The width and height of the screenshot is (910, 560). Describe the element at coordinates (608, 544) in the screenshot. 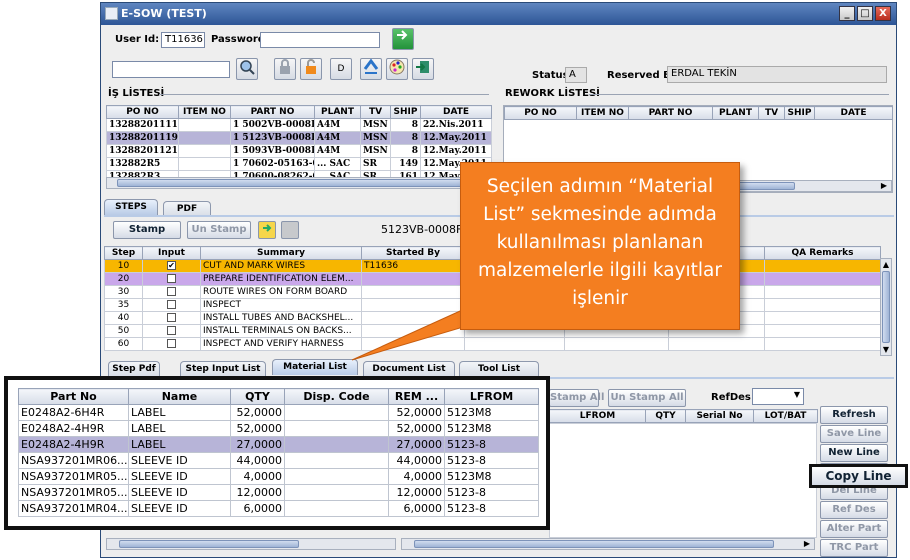

I see `material-right-scrollbar: ▶` at that location.